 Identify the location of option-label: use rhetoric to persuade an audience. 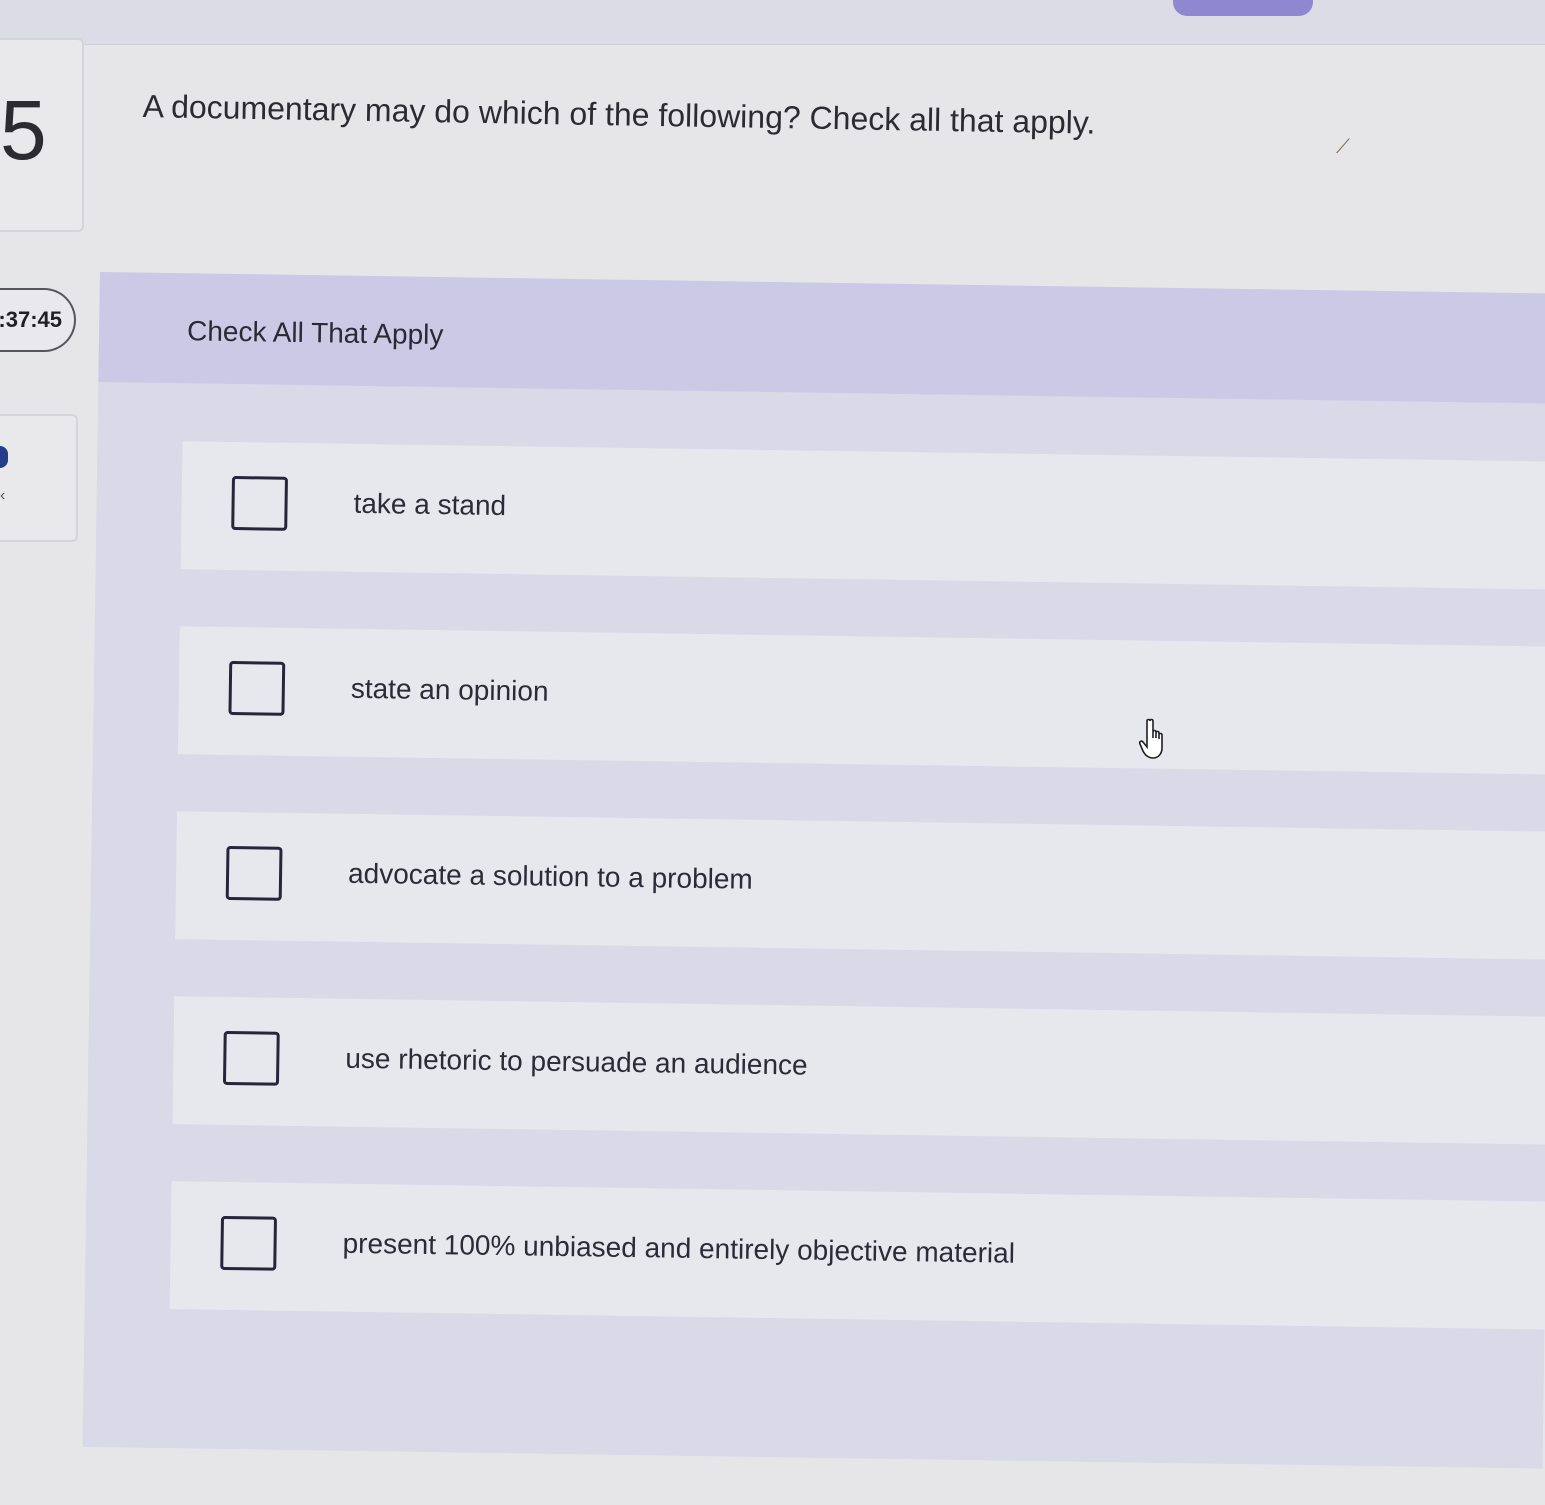
(576, 1061).